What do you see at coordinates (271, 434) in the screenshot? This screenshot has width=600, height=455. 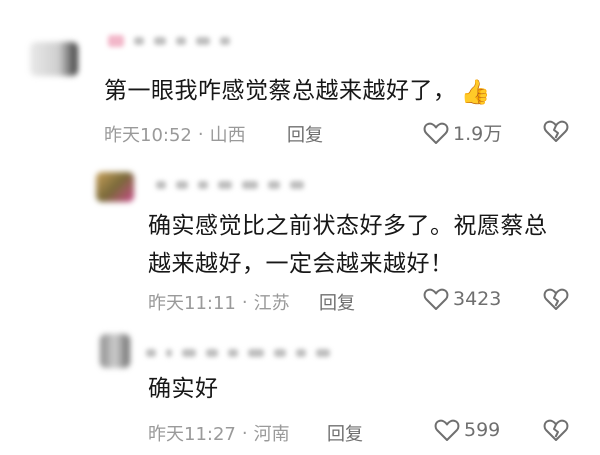 I see `location: 河南` at bounding box center [271, 434].